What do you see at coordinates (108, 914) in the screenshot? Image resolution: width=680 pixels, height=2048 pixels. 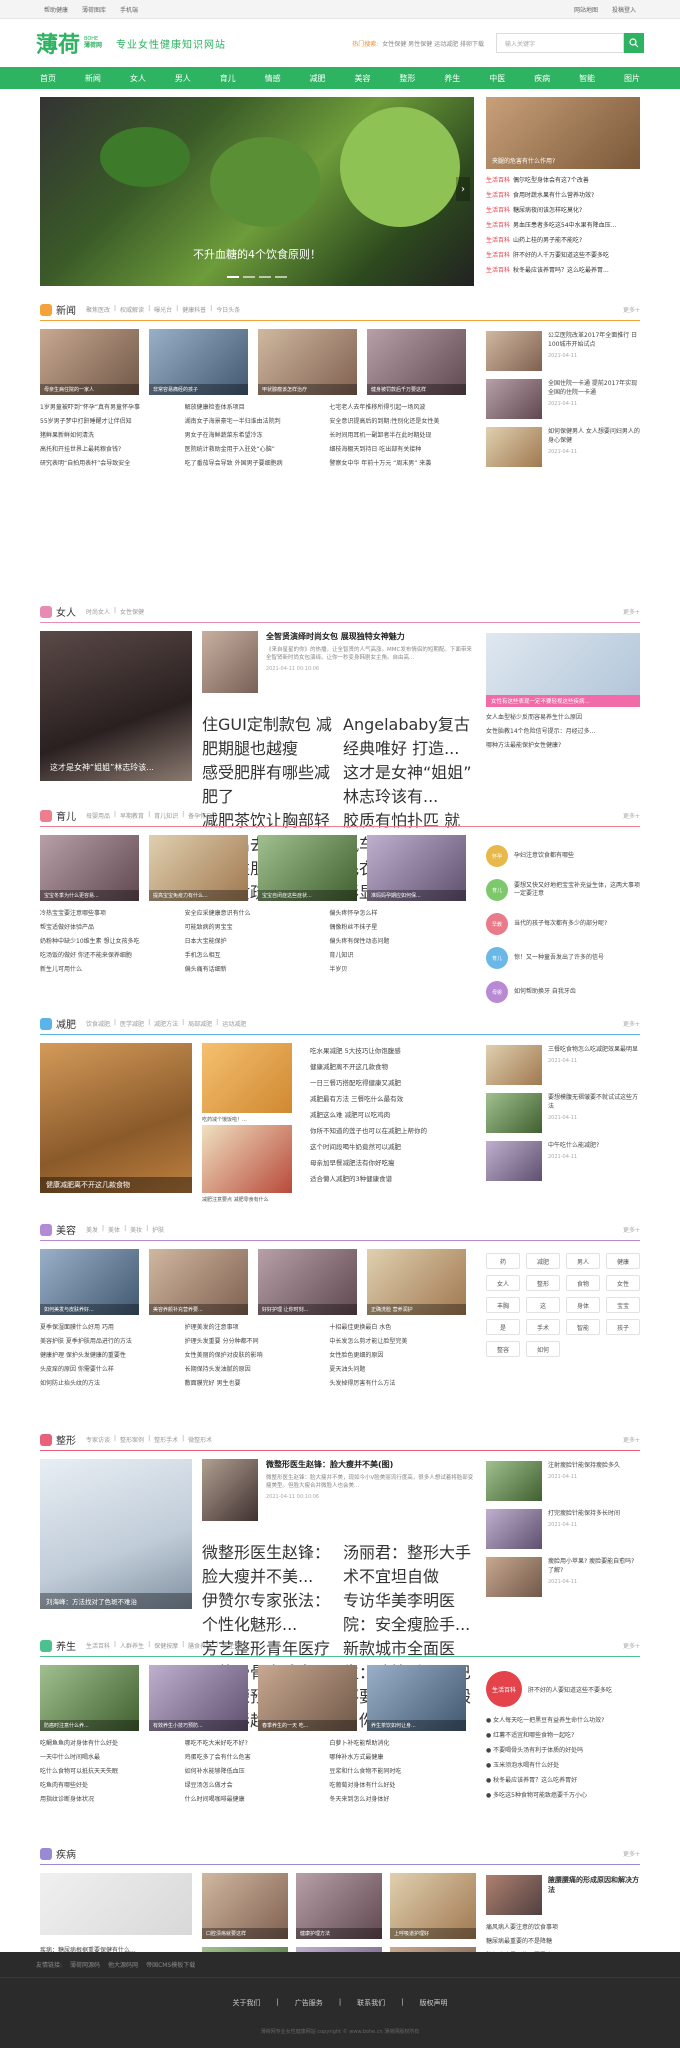 I see `article-link: 冷热宝宝要注意哪些事项` at bounding box center [108, 914].